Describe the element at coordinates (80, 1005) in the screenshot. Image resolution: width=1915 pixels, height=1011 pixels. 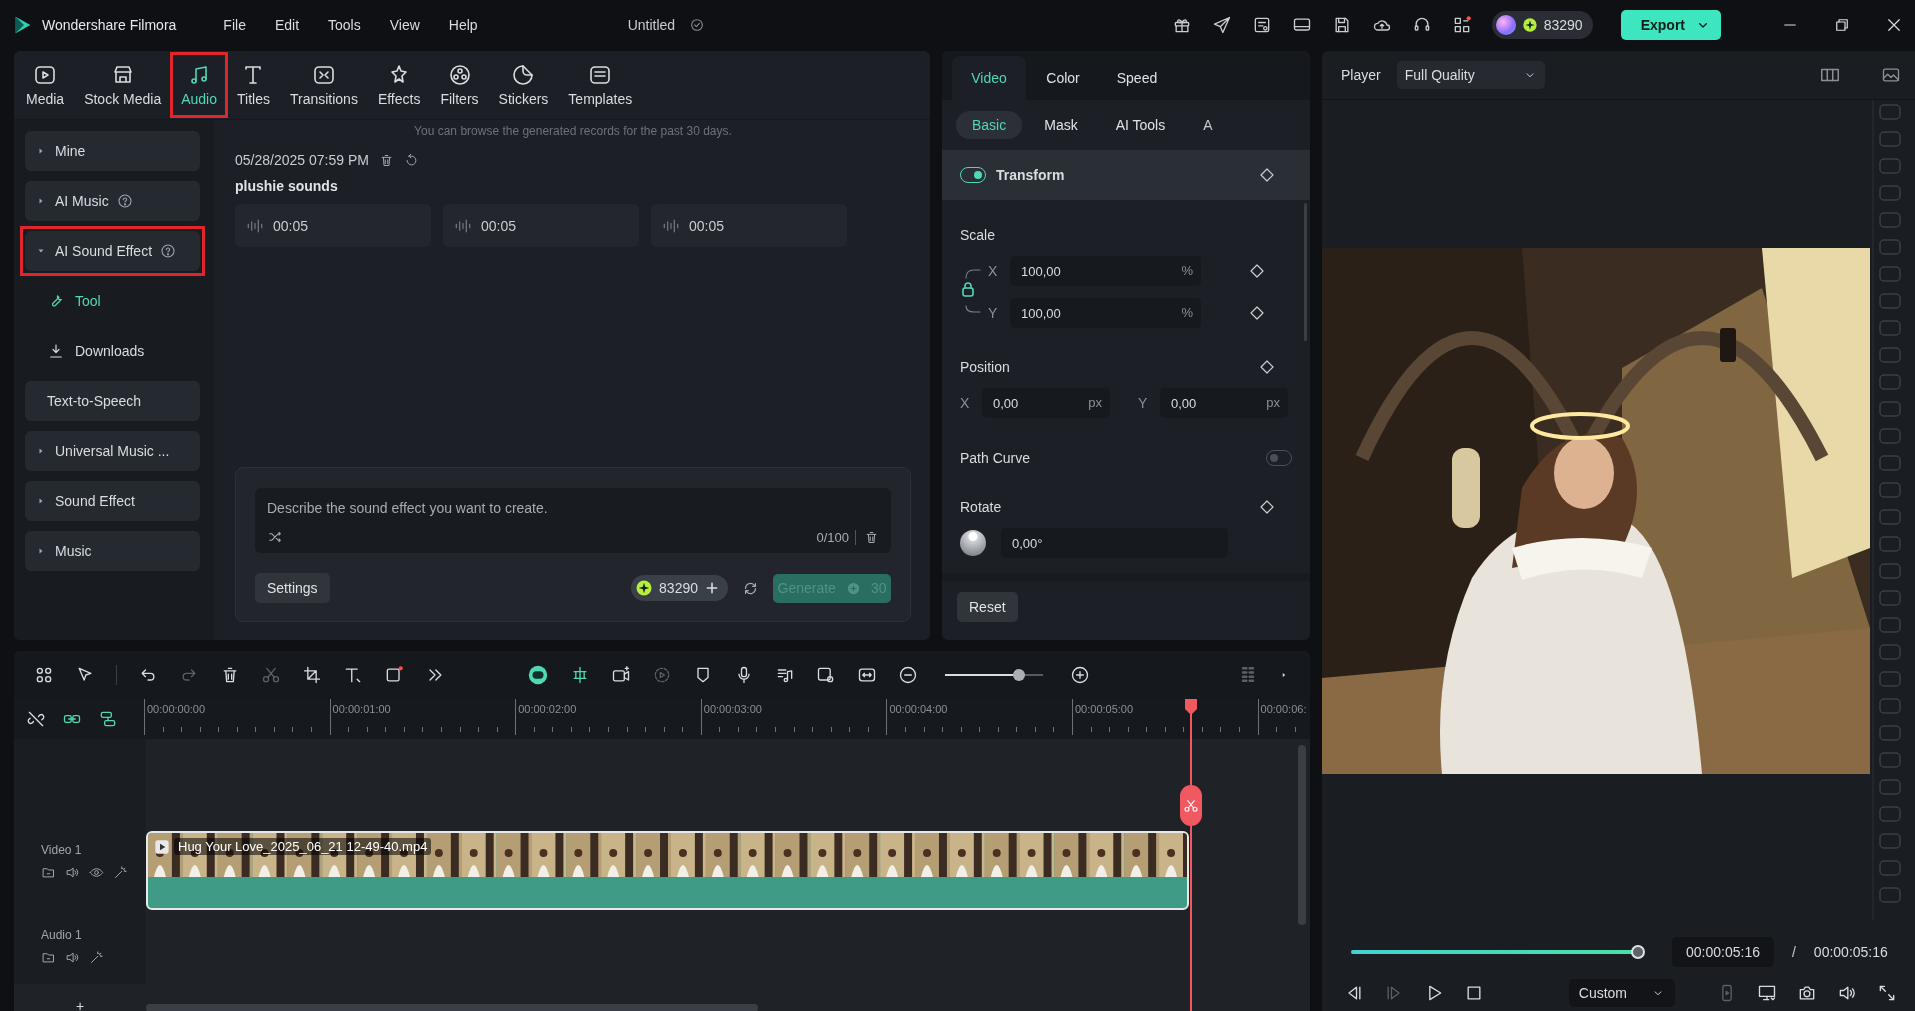
I see `add-track-button: +` at that location.